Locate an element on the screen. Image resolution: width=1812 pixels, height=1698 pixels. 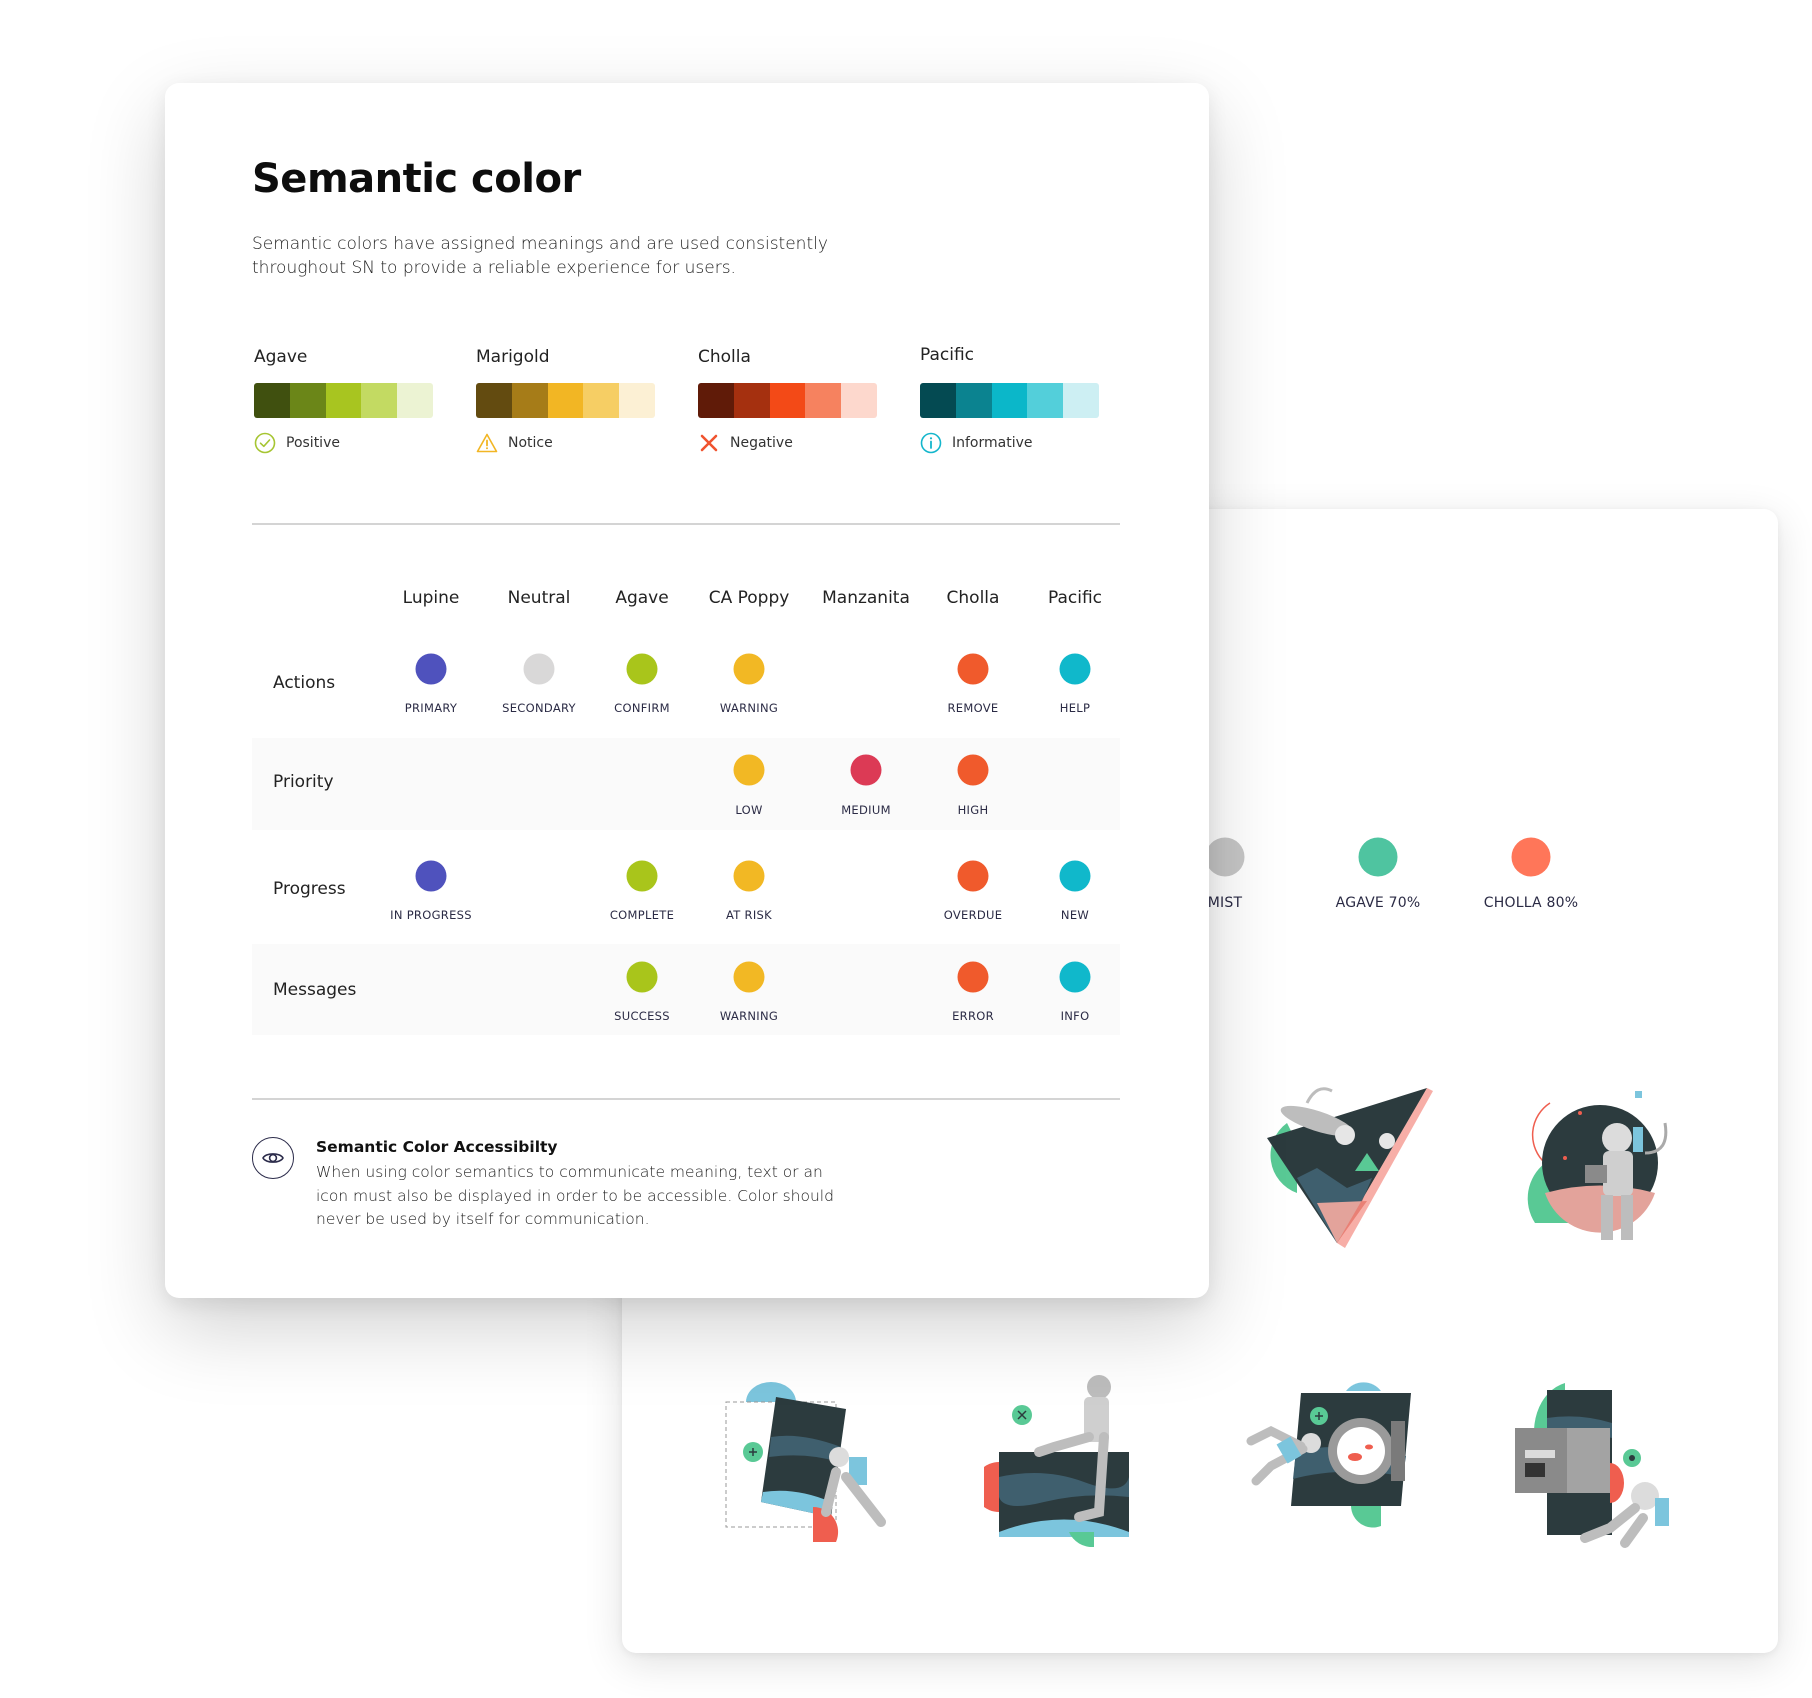
column-header-manzanita: Manzanita is located at coordinates (866, 598).